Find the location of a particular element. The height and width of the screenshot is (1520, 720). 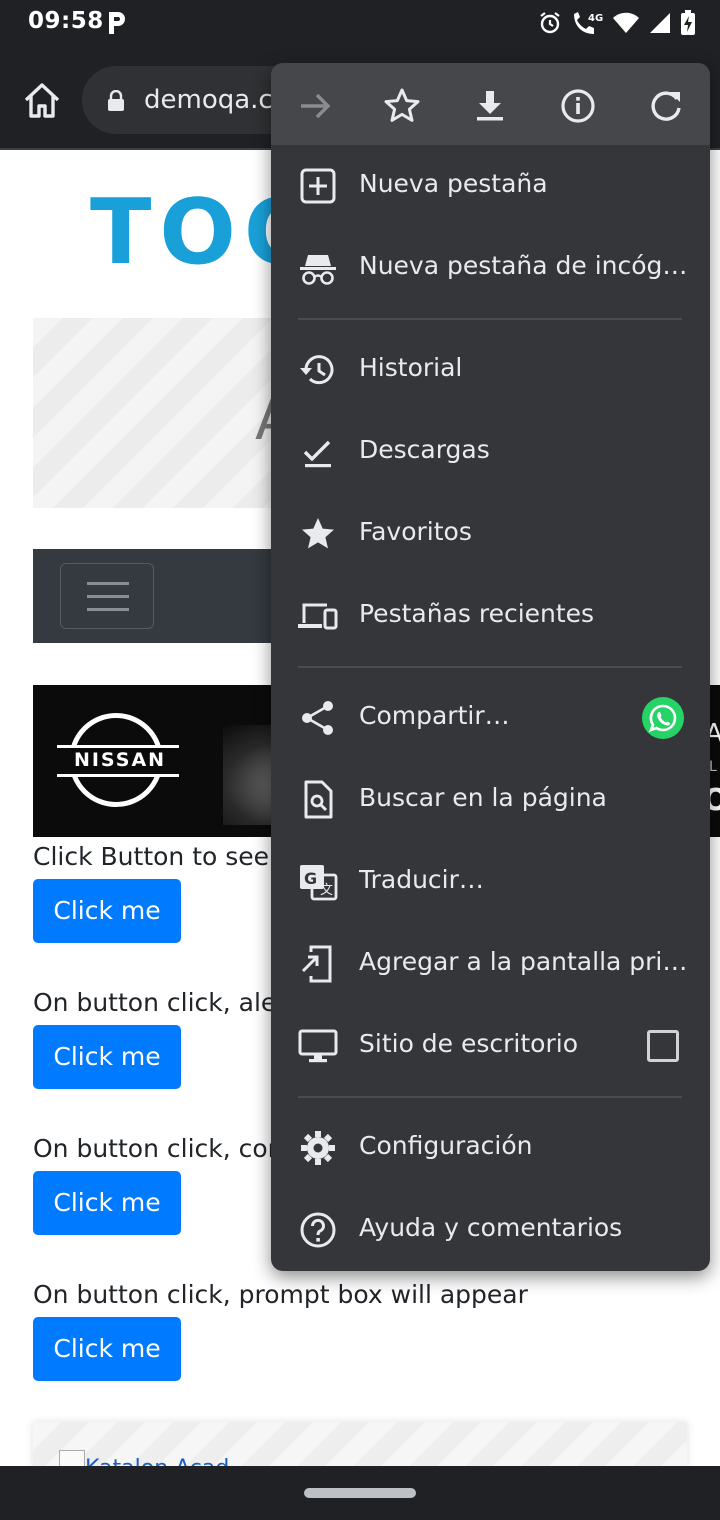

footer-banner: Katalon Acad is located at coordinates (360, 1444).